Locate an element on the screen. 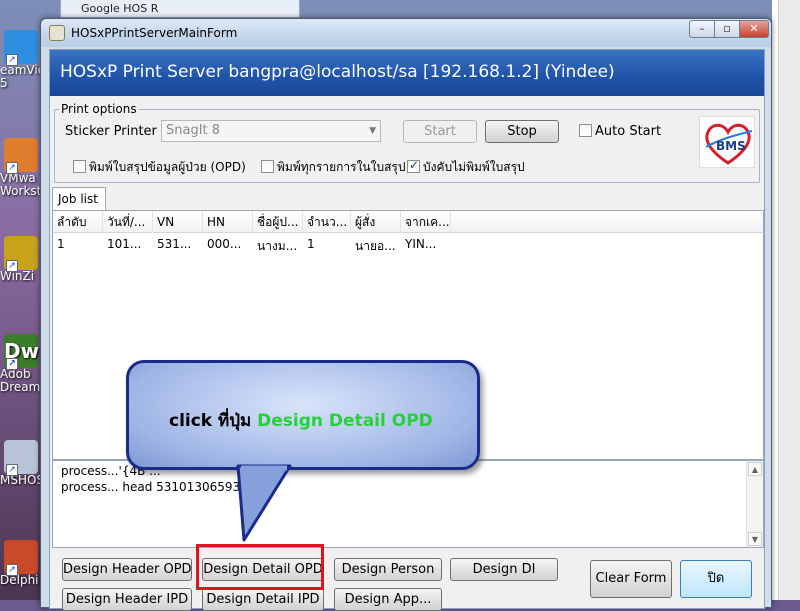 This screenshot has height=611, width=800. bms-logo-text: BMS is located at coordinates (731, 146).